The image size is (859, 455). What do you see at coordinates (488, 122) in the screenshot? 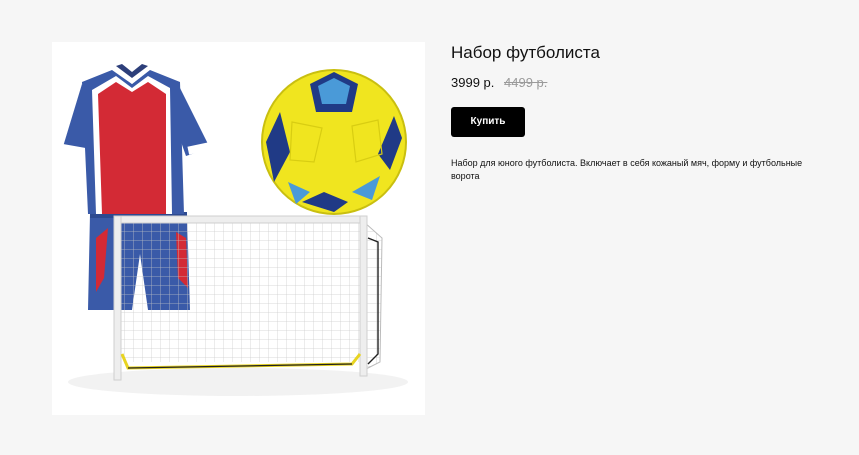
I see `buy-button: Купить` at bounding box center [488, 122].